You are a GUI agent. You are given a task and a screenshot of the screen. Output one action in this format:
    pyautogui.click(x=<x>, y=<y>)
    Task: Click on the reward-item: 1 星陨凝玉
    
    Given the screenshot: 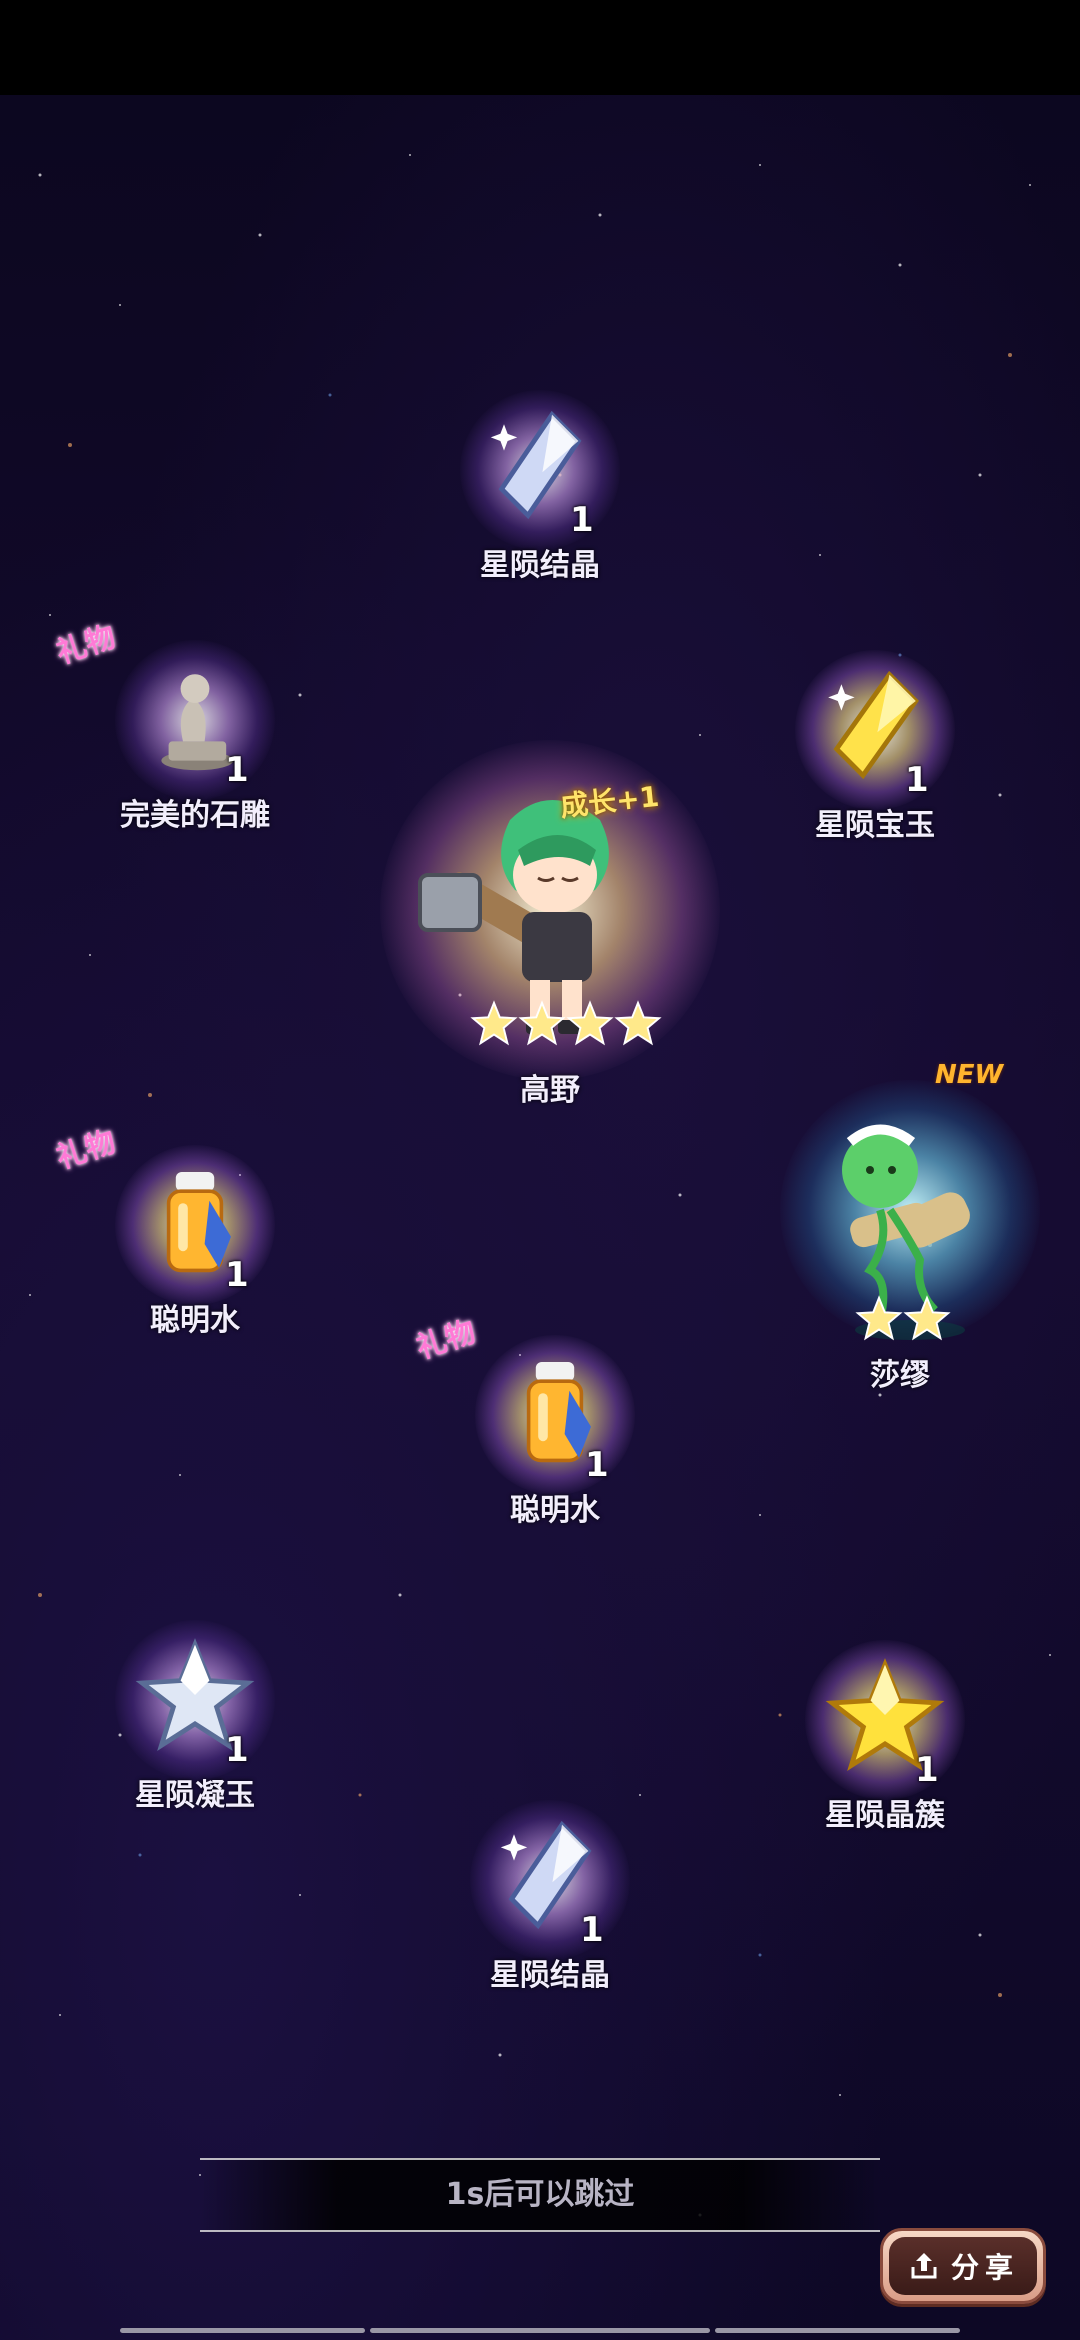 What is the action you would take?
    pyautogui.click(x=195, y=1696)
    